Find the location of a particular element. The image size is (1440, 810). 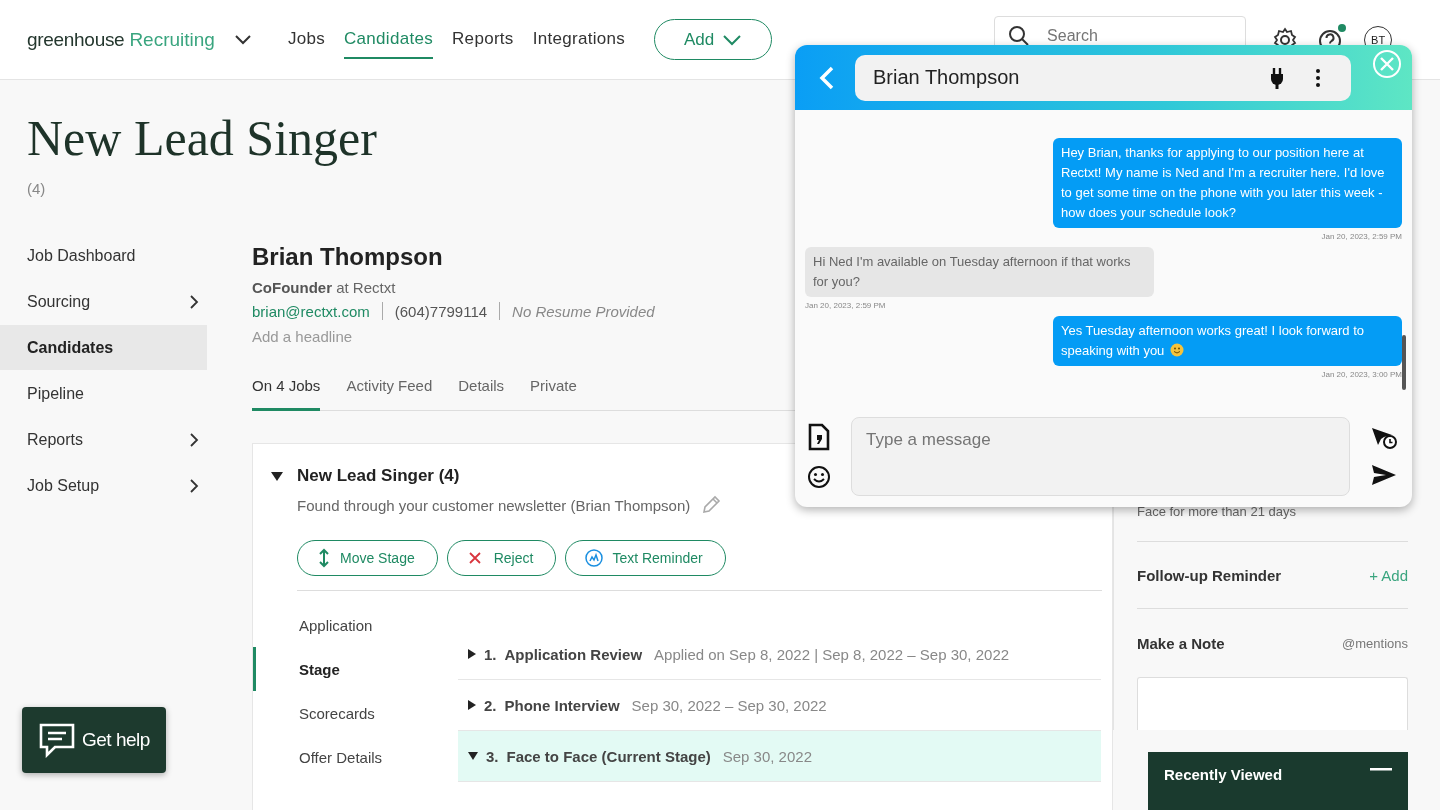

stage-row: 1. Application Review Applied on Sep 8, 2022 | Sep 8, 2022 – Sep 30, 2022 is located at coordinates (779, 654).